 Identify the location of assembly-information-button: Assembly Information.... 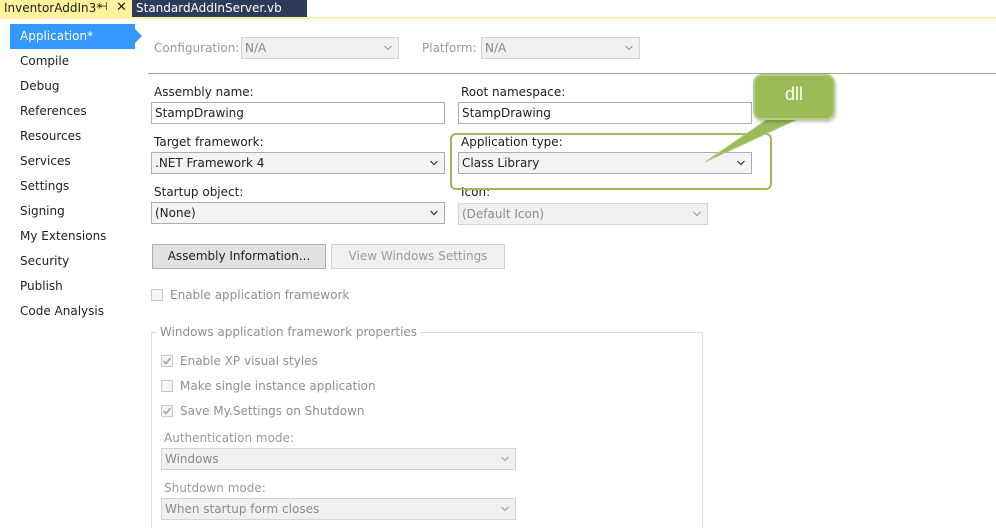
(239, 256).